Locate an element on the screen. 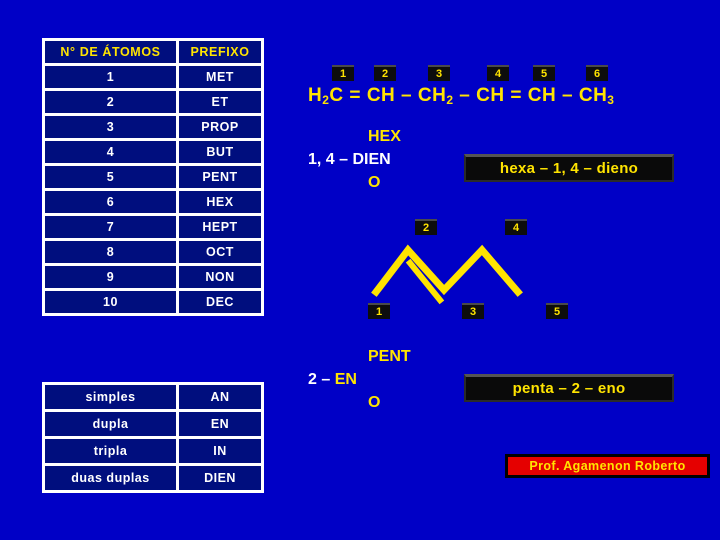  cell-atoms: 7 is located at coordinates (110, 227).